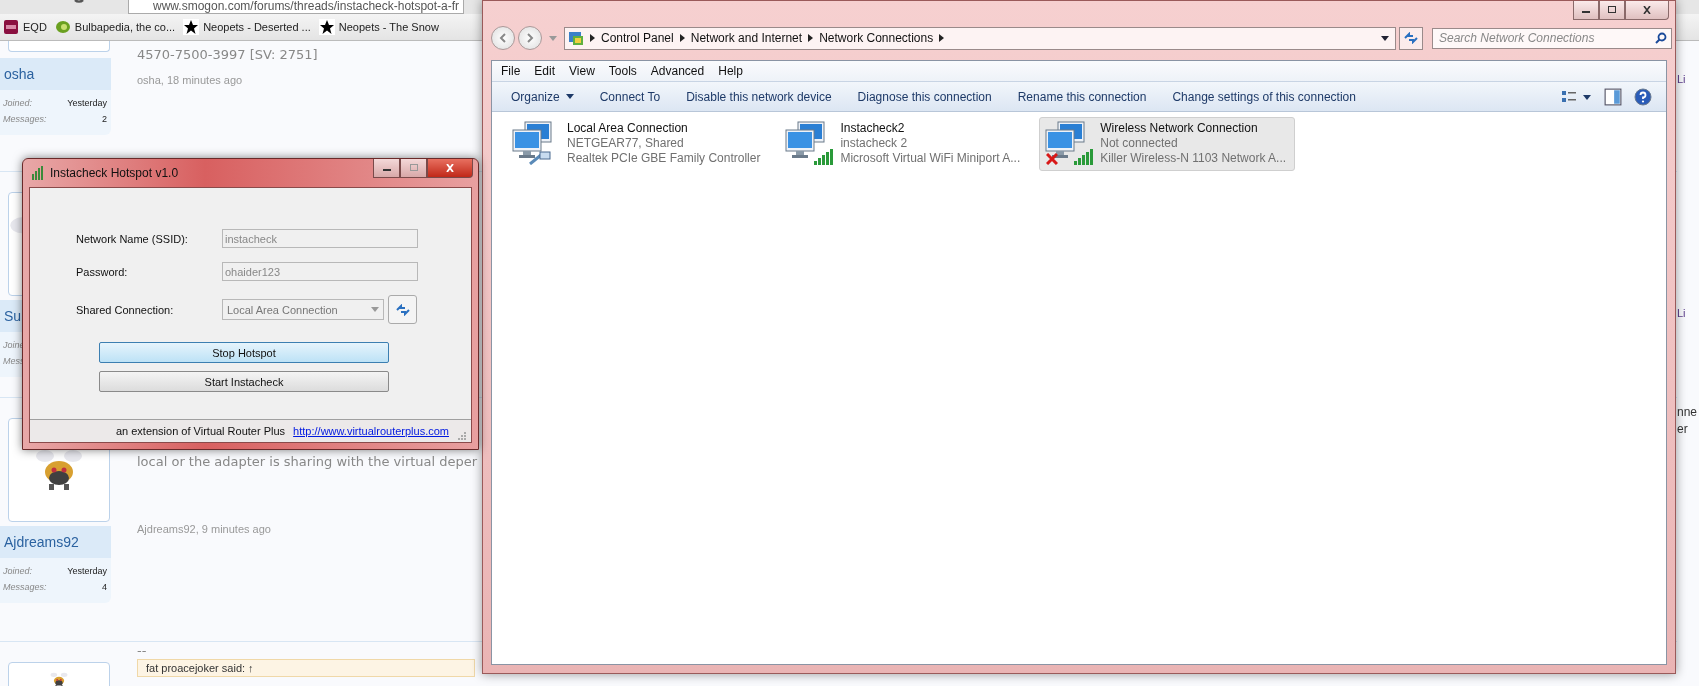  I want to click on field-label: Network Name (SSID):, so click(132, 238).